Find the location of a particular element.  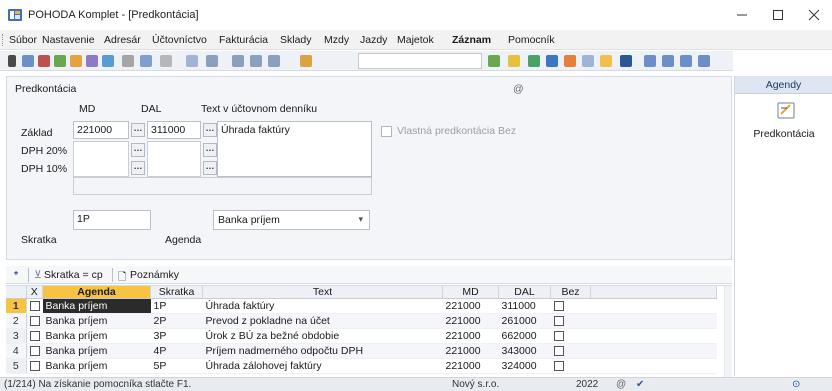

col-skratka: Skratka is located at coordinates (176, 292).